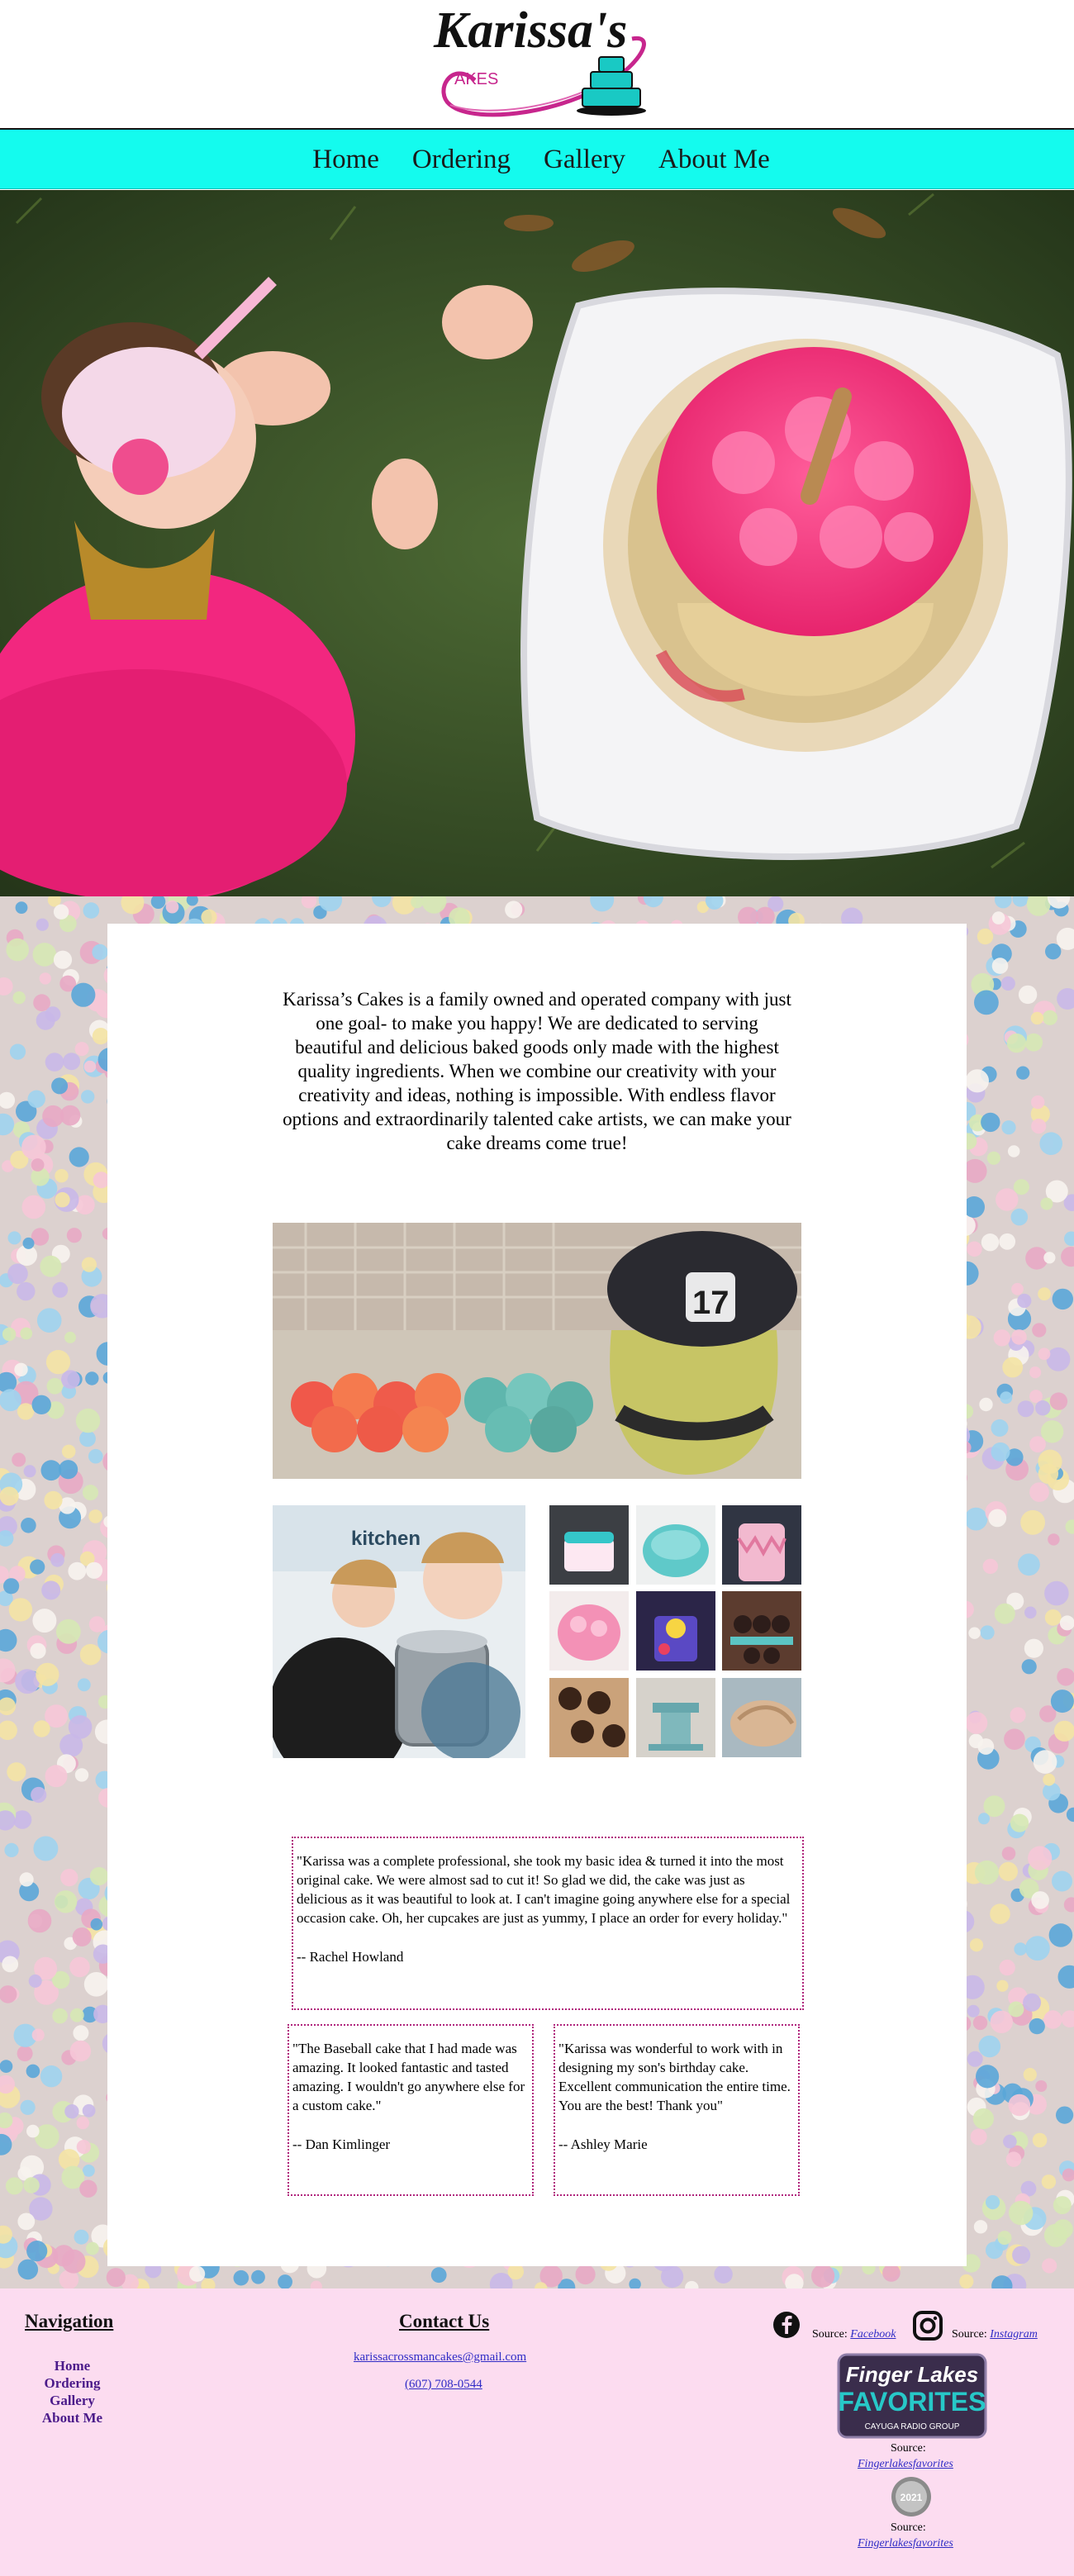  I want to click on svg-text: kitchen, so click(386, 1539).